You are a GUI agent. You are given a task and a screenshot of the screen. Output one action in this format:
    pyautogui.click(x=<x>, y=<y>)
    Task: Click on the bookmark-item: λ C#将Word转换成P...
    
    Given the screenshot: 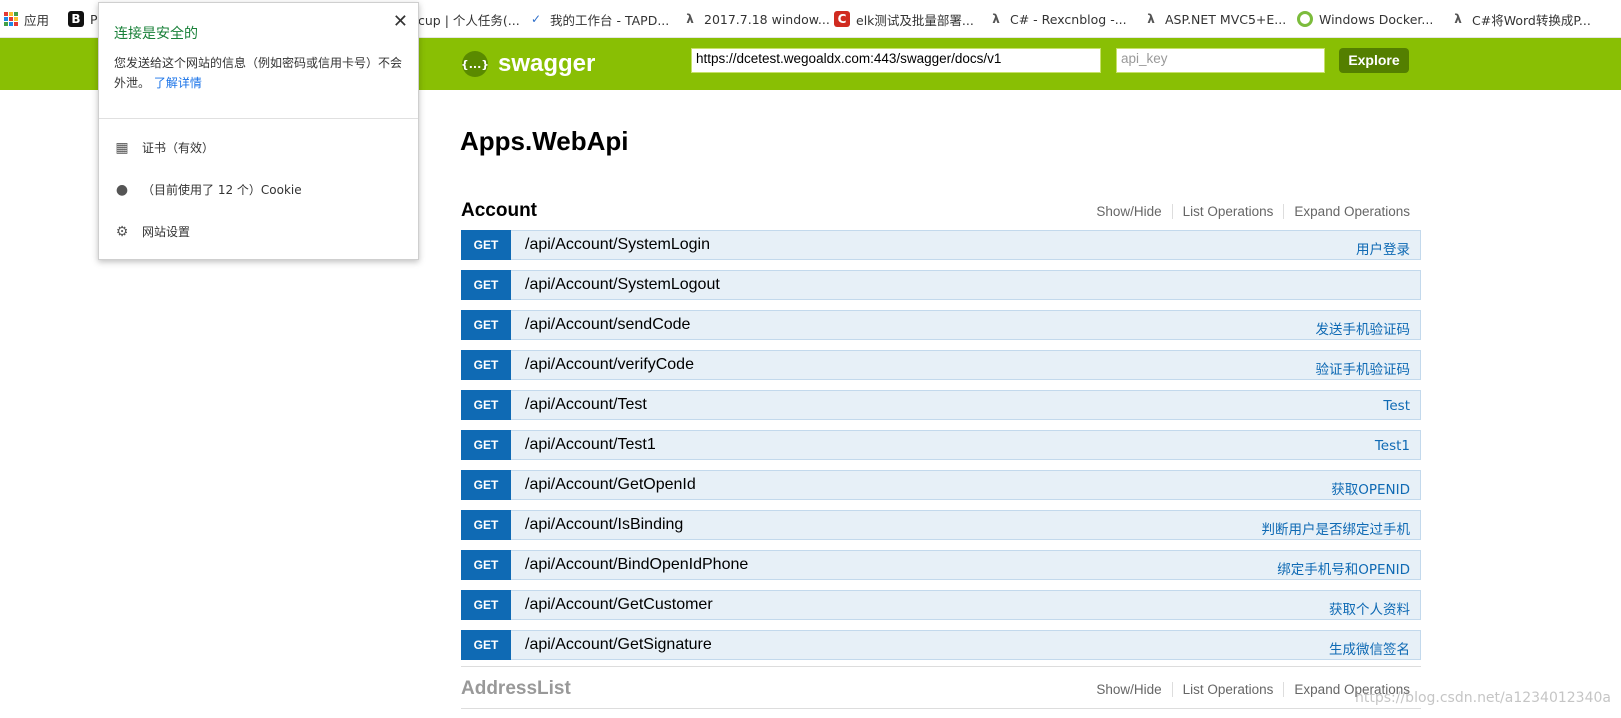 What is the action you would take?
    pyautogui.click(x=1520, y=19)
    